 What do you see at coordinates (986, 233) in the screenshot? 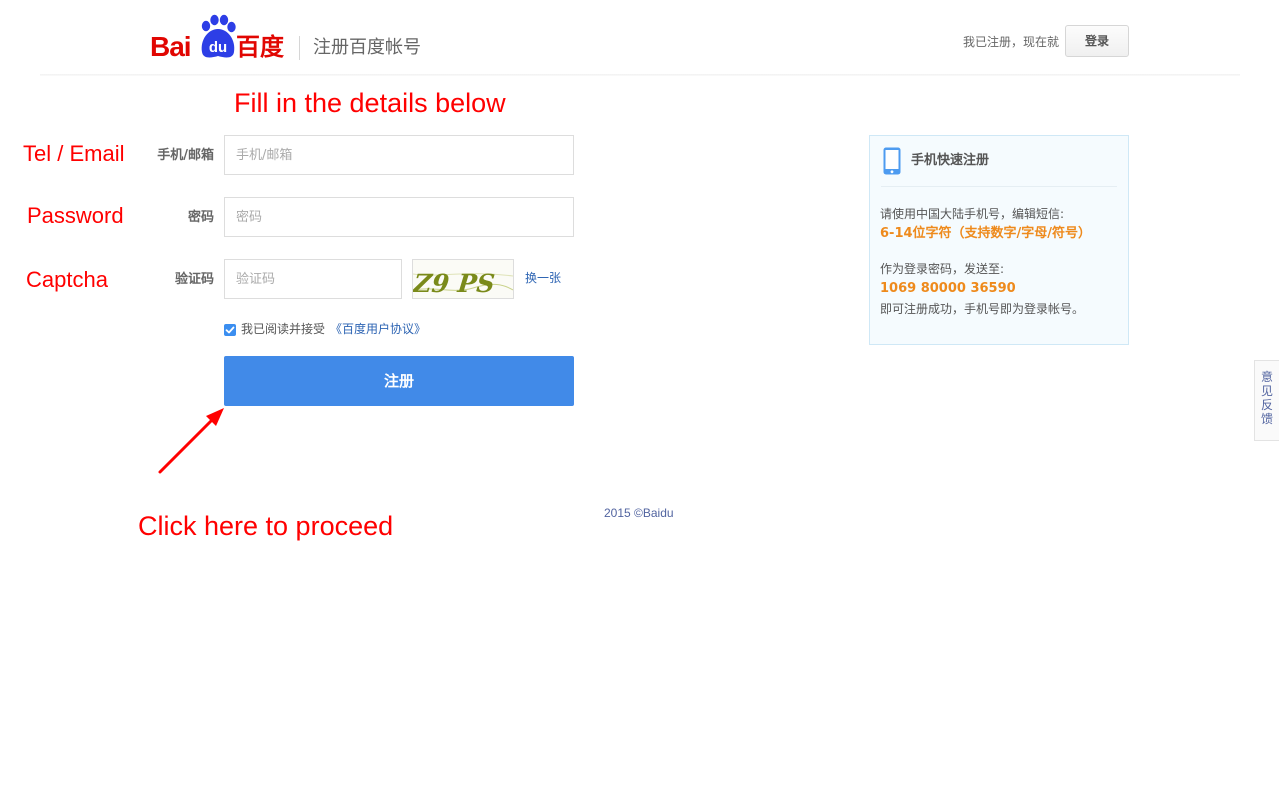
I see `sms-password-rule: 6-14位字符（支持数字/字母/符号）` at bounding box center [986, 233].